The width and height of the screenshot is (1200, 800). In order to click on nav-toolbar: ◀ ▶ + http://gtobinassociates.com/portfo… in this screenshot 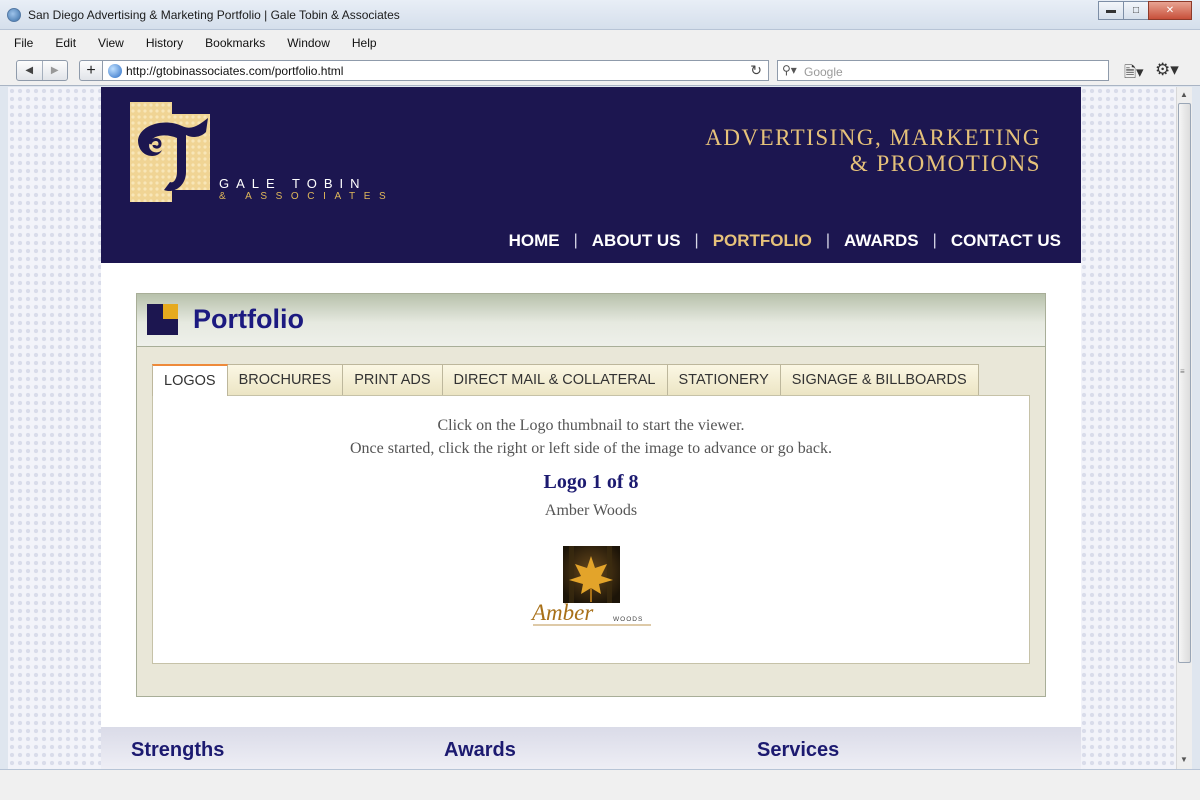, I will do `click(600, 71)`.